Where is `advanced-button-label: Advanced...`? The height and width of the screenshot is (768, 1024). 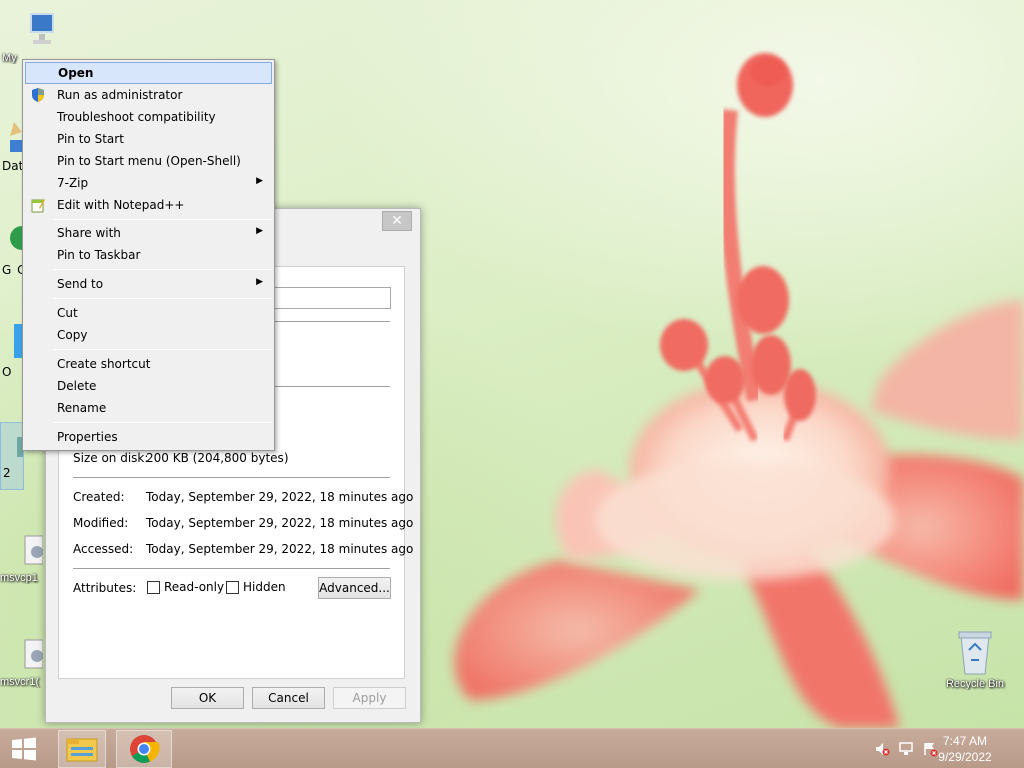 advanced-button-label: Advanced... is located at coordinates (354, 588).